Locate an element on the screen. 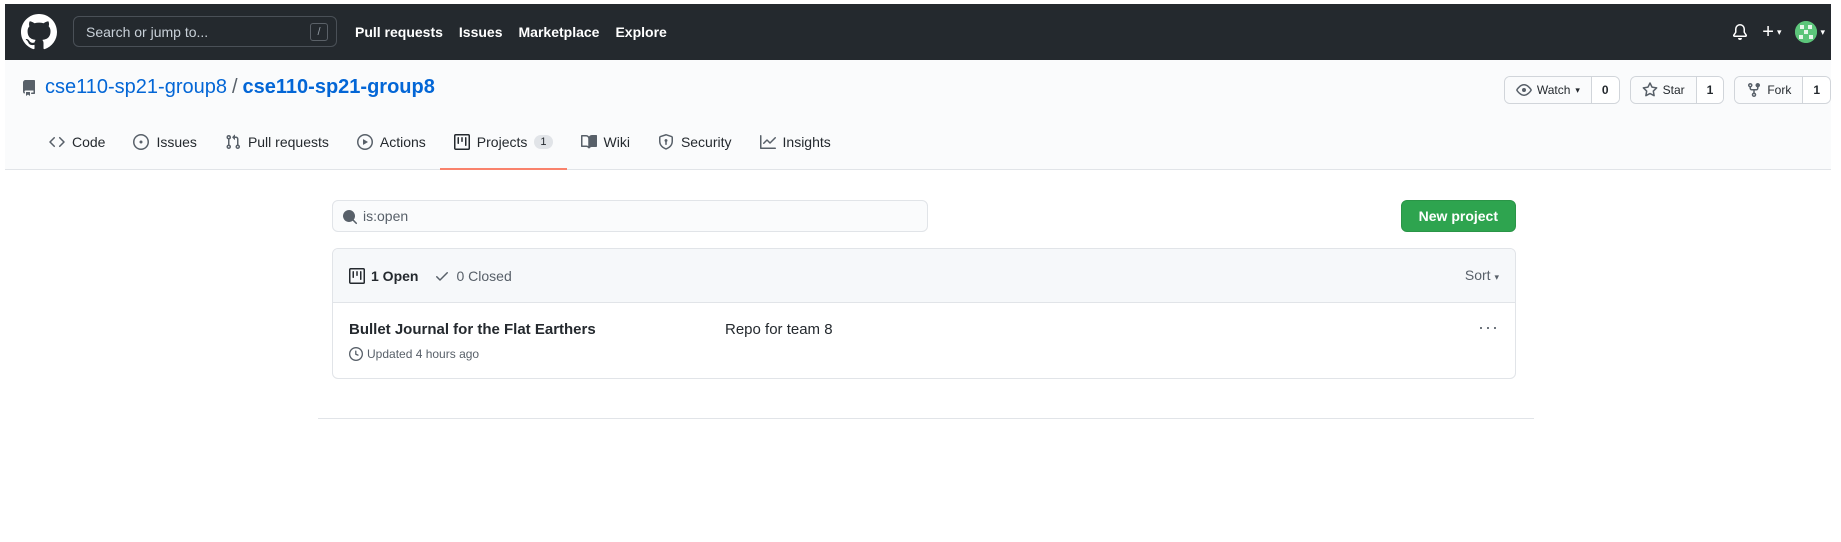 Image resolution: width=1841 pixels, height=542 pixels. repo-title: cse110-sp21-group8 / cse110-sp21-group8 is located at coordinates (228, 87).